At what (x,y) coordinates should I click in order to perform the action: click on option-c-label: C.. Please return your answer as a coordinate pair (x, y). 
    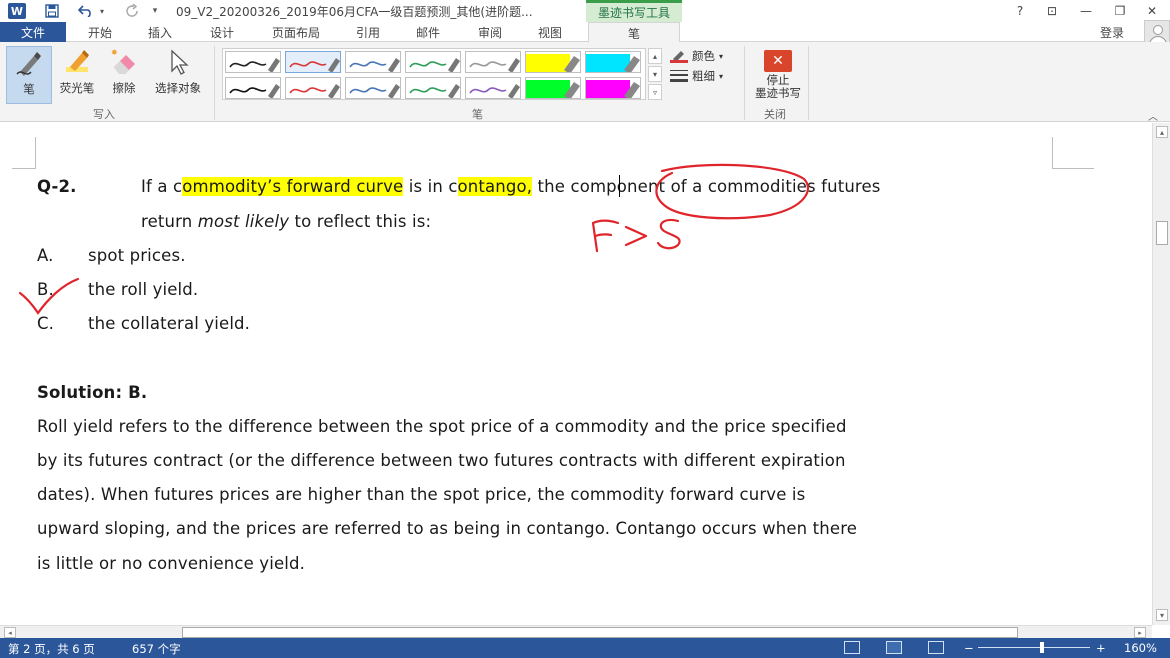
    Looking at the image, I should click on (46, 323).